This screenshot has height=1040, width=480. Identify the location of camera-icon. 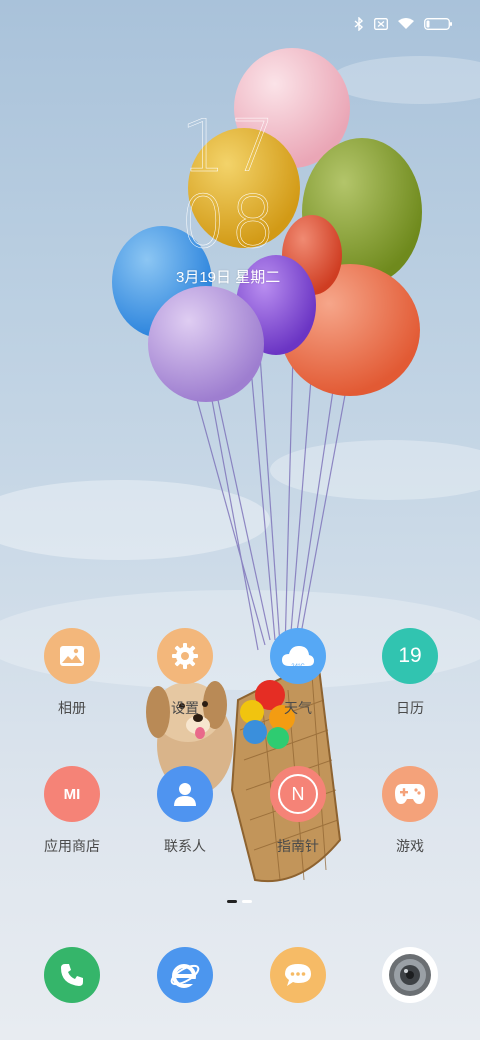
(410, 975).